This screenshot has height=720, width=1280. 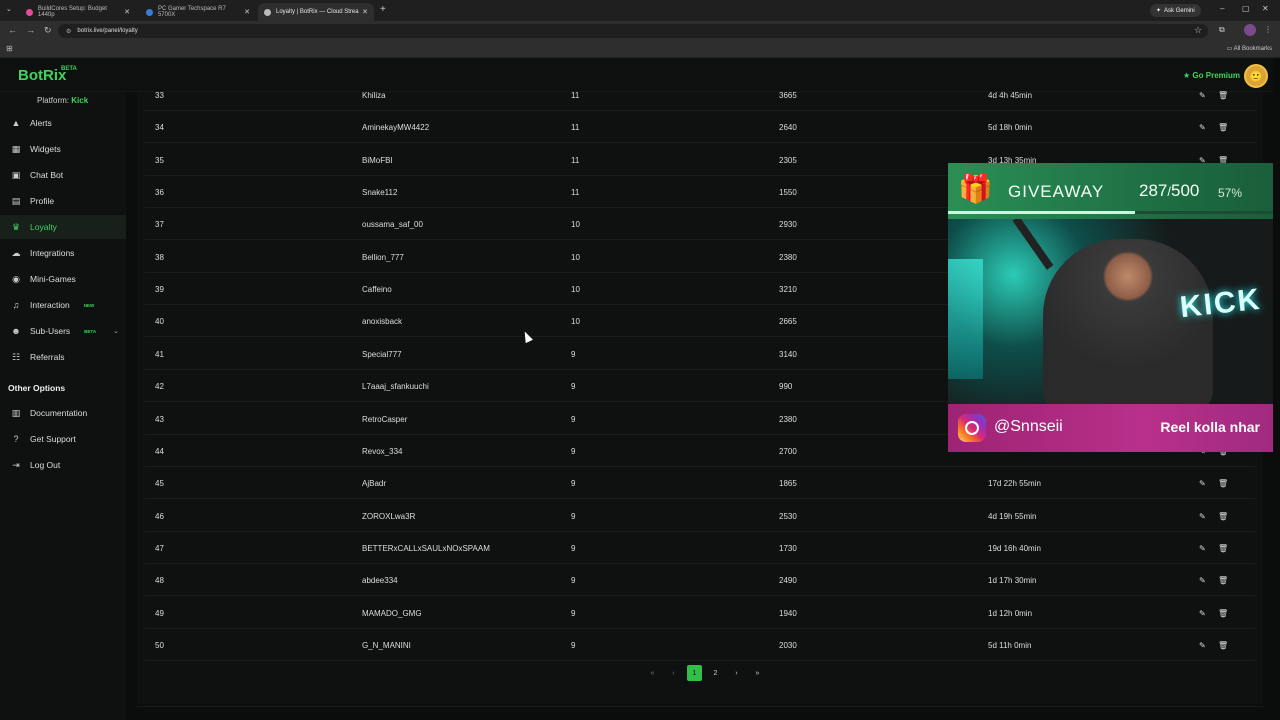 I want to click on sidebar-item-documentation: ▥ Documentation, so click(x=63, y=413).